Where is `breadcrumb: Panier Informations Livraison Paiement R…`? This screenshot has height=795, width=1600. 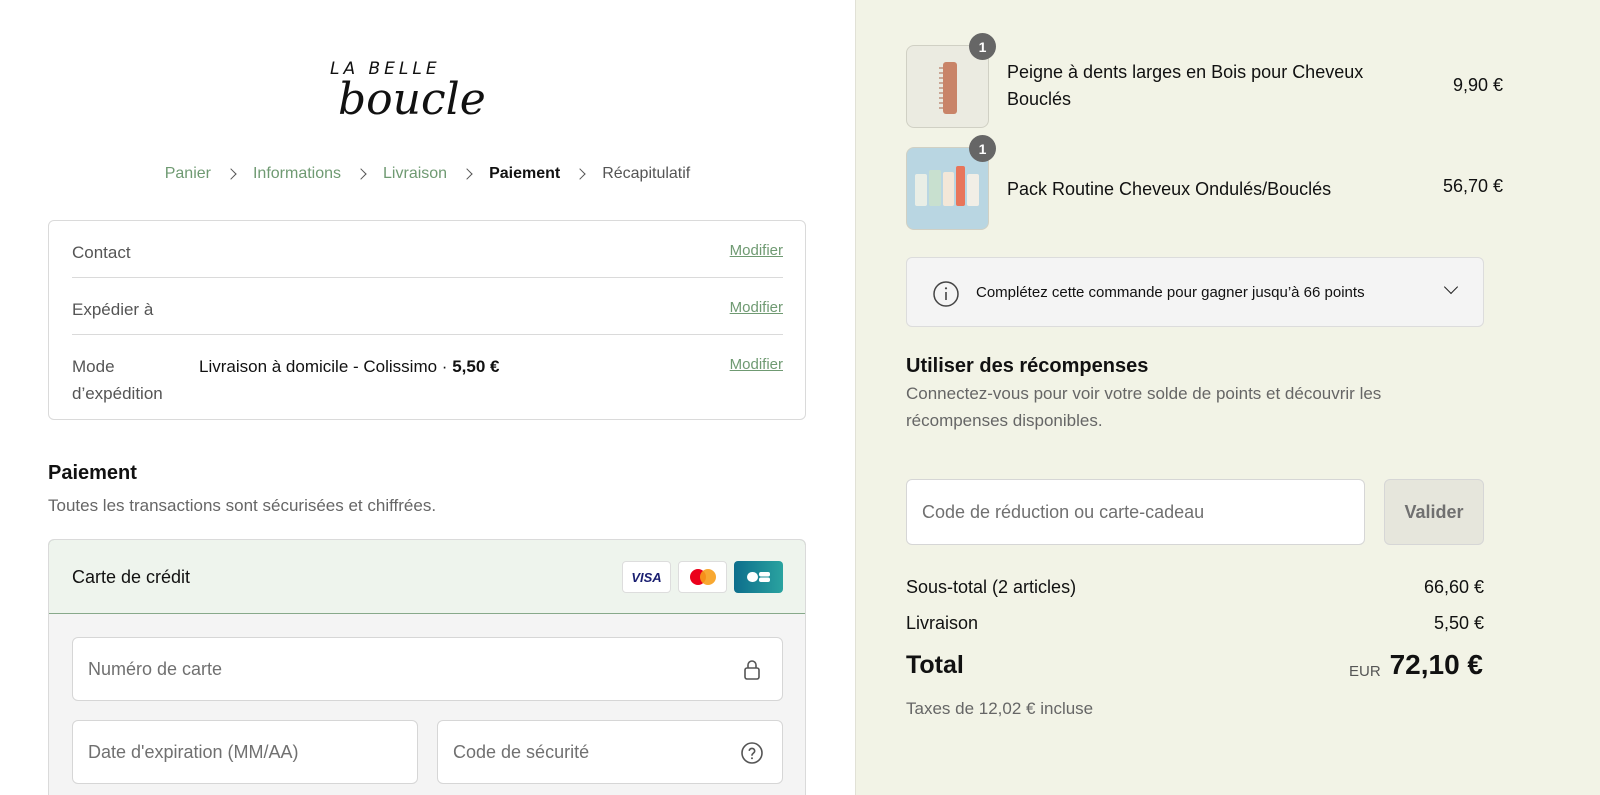 breadcrumb: Panier Informations Livraison Paiement R… is located at coordinates (427, 174).